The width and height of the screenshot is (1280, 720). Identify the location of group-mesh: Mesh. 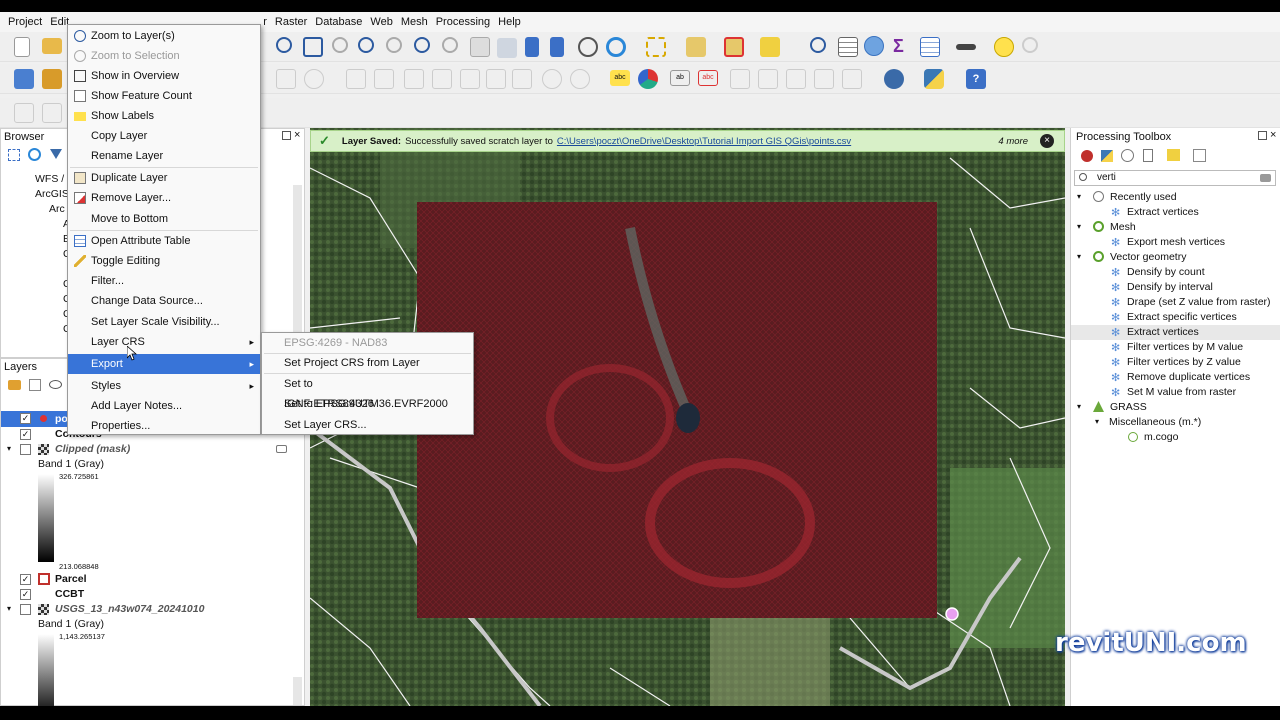
(1123, 227).